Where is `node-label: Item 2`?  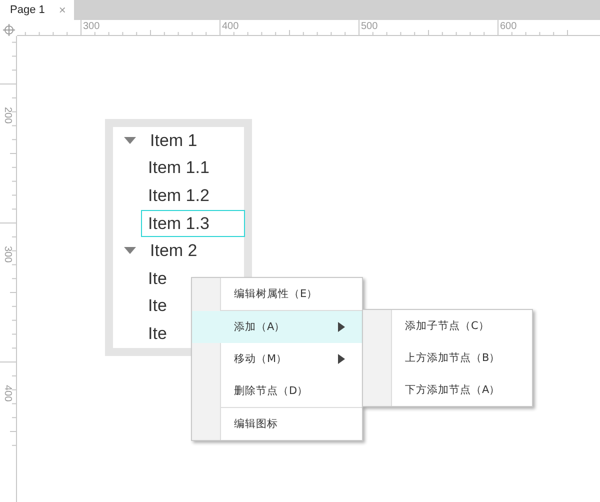
node-label: Item 2 is located at coordinates (174, 251).